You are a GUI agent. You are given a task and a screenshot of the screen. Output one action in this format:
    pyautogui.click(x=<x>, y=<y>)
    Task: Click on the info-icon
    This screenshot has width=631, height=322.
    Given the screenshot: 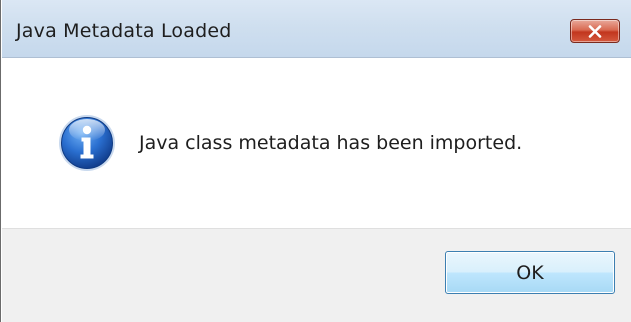 What is the action you would take?
    pyautogui.click(x=87, y=143)
    